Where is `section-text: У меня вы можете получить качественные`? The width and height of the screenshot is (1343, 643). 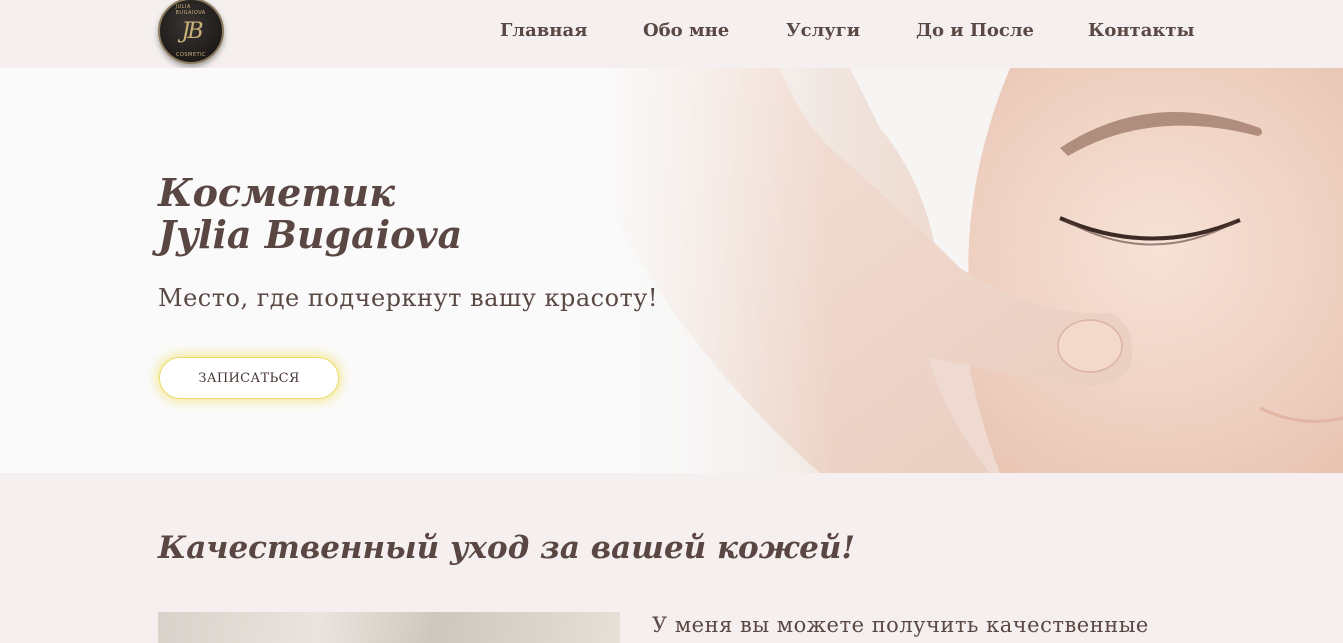 section-text: У меня вы можете получить качественные is located at coordinates (900, 625).